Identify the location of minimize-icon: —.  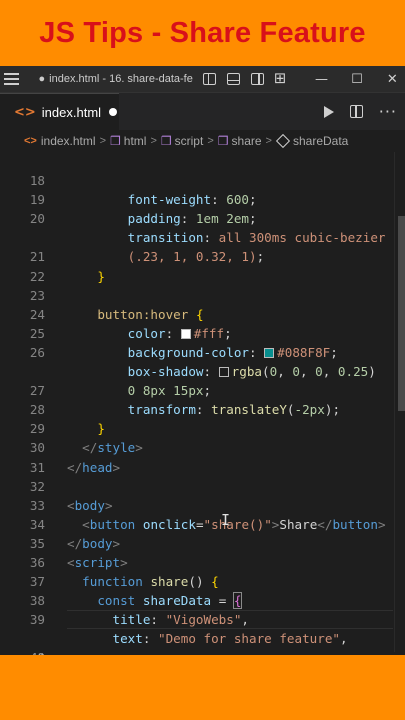
(321, 79).